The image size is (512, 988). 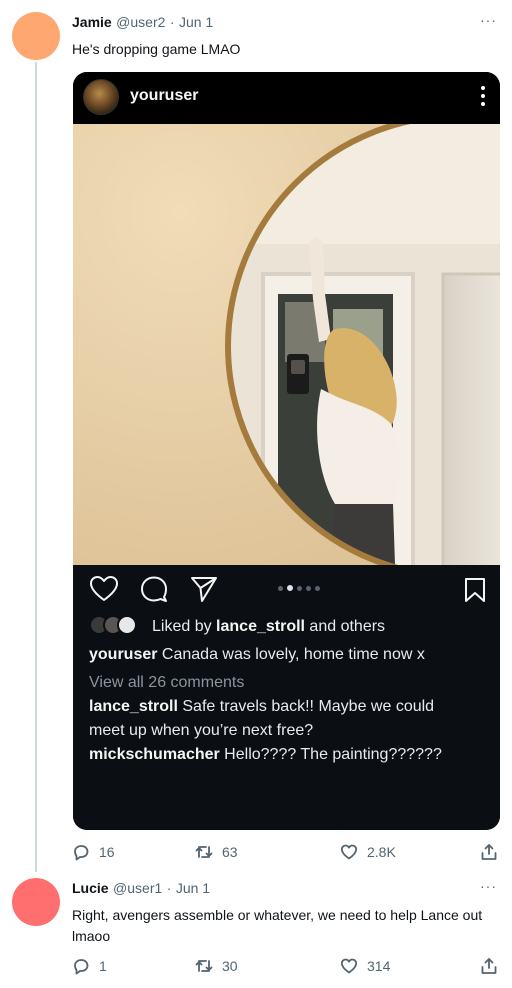 I want to click on avatar-lucie, so click(x=36, y=902).